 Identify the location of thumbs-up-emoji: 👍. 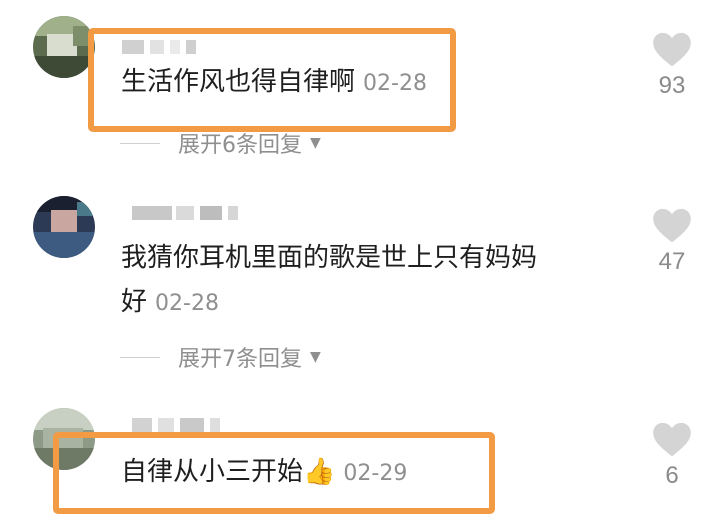
(319, 472).